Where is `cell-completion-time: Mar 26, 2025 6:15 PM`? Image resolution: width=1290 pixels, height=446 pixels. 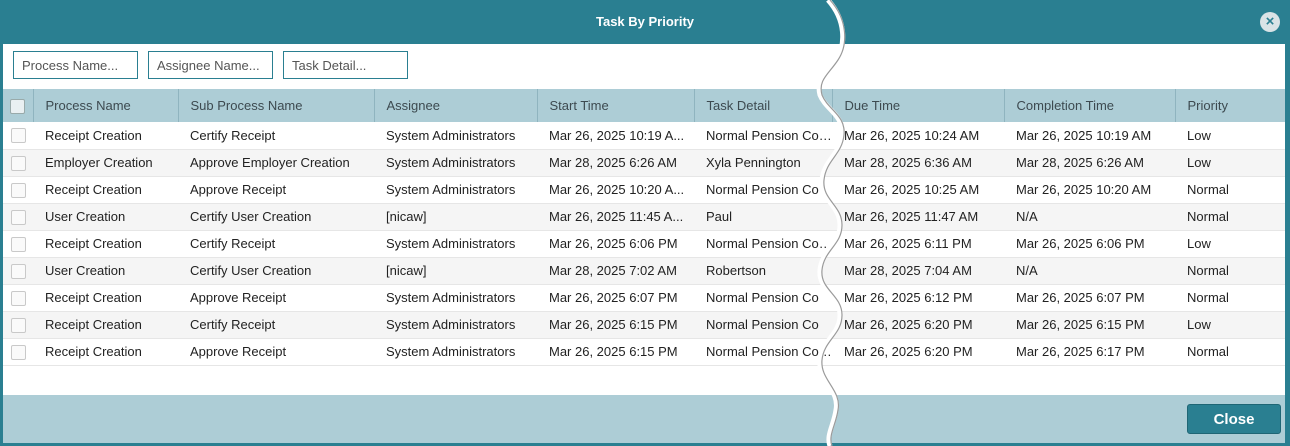
cell-completion-time: Mar 26, 2025 6:15 PM is located at coordinates (1089, 325).